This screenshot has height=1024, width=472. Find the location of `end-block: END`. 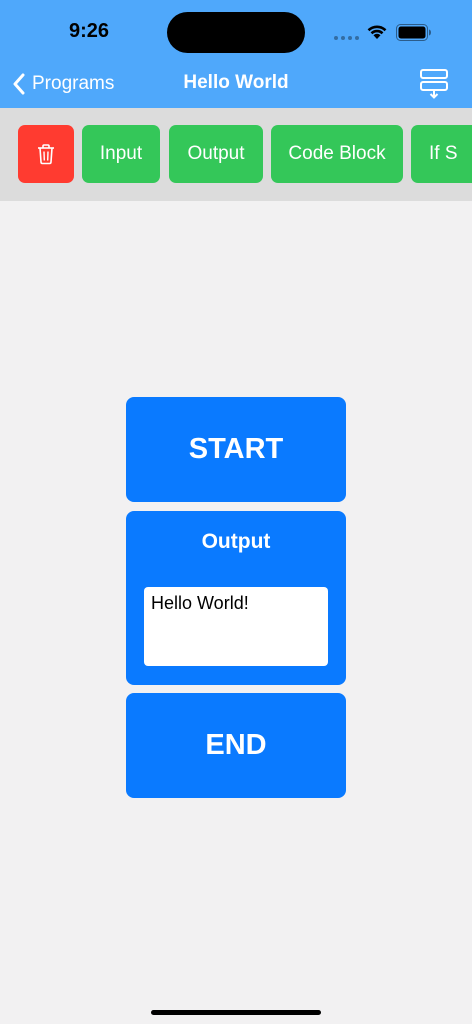

end-block: END is located at coordinates (236, 745).